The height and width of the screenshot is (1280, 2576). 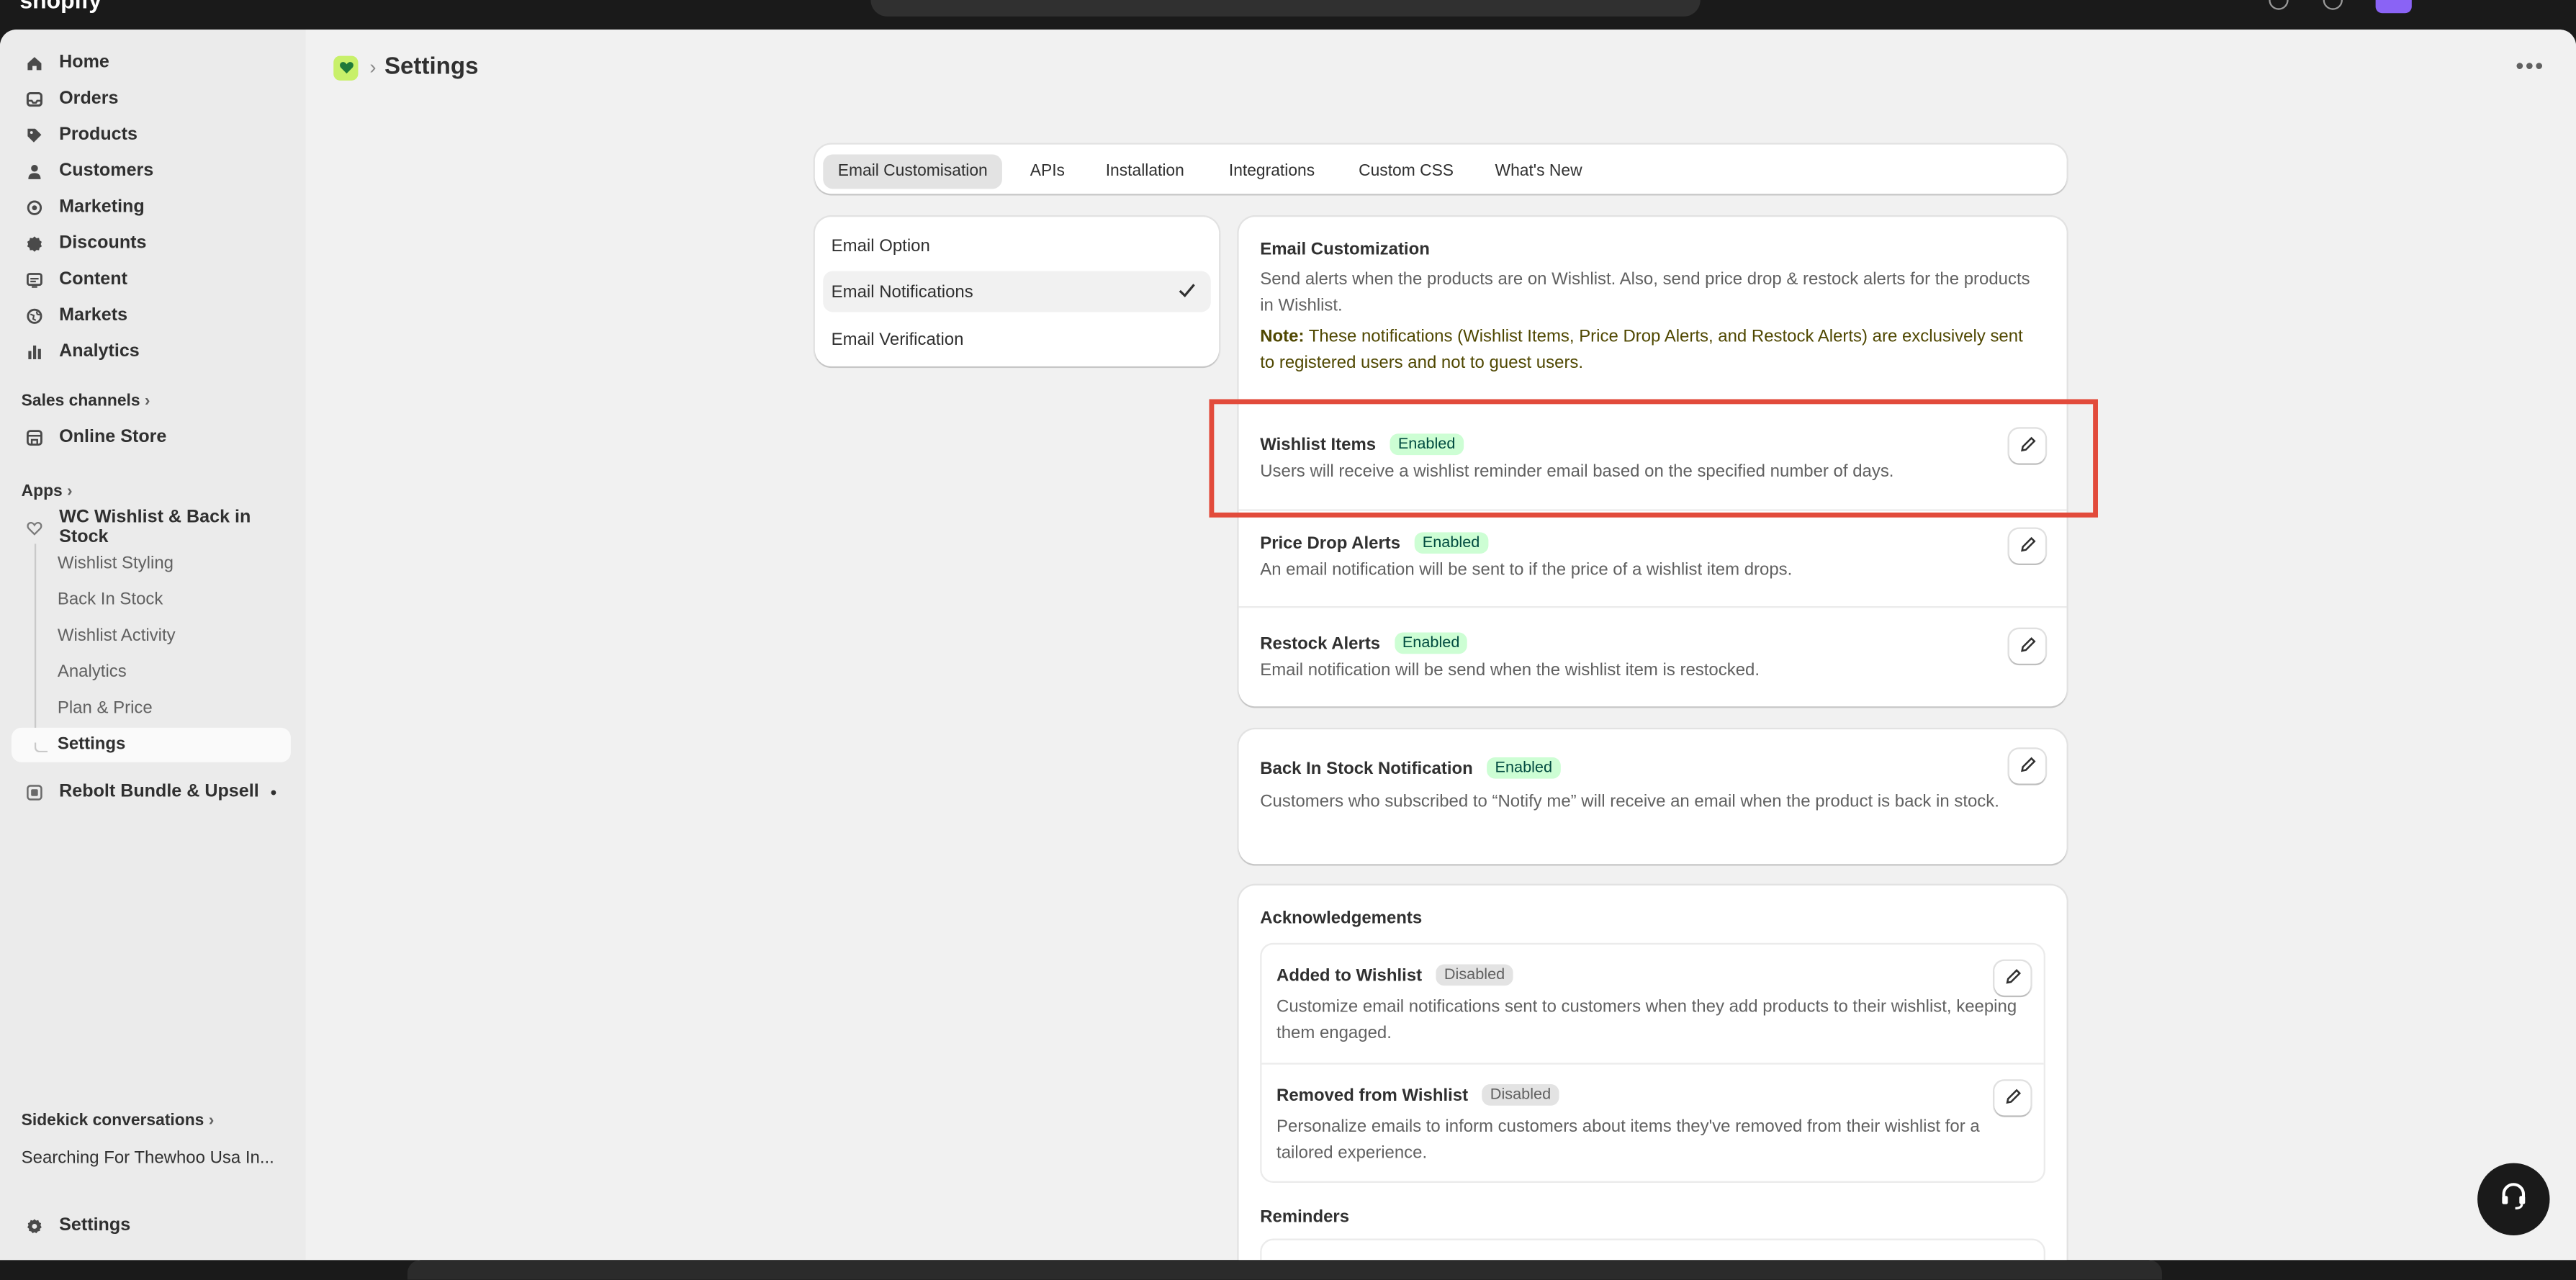 I want to click on gear-icon, so click(x=35, y=1225).